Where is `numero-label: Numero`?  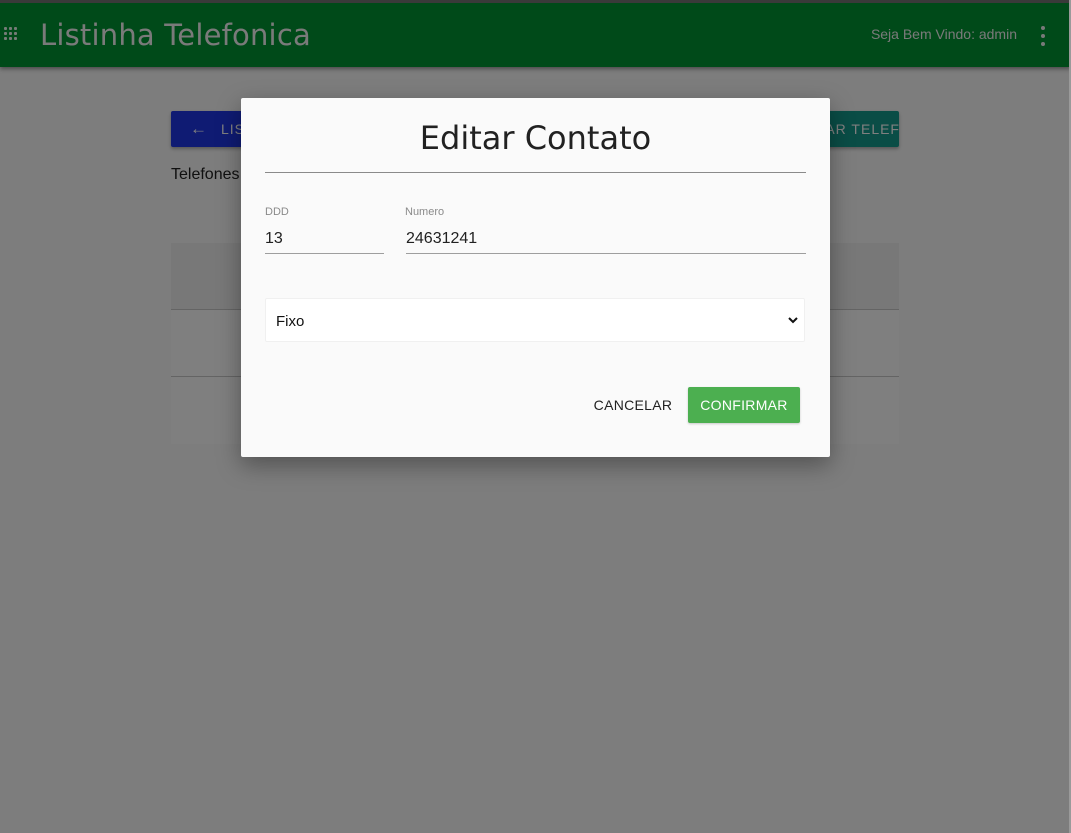
numero-label: Numero is located at coordinates (425, 212).